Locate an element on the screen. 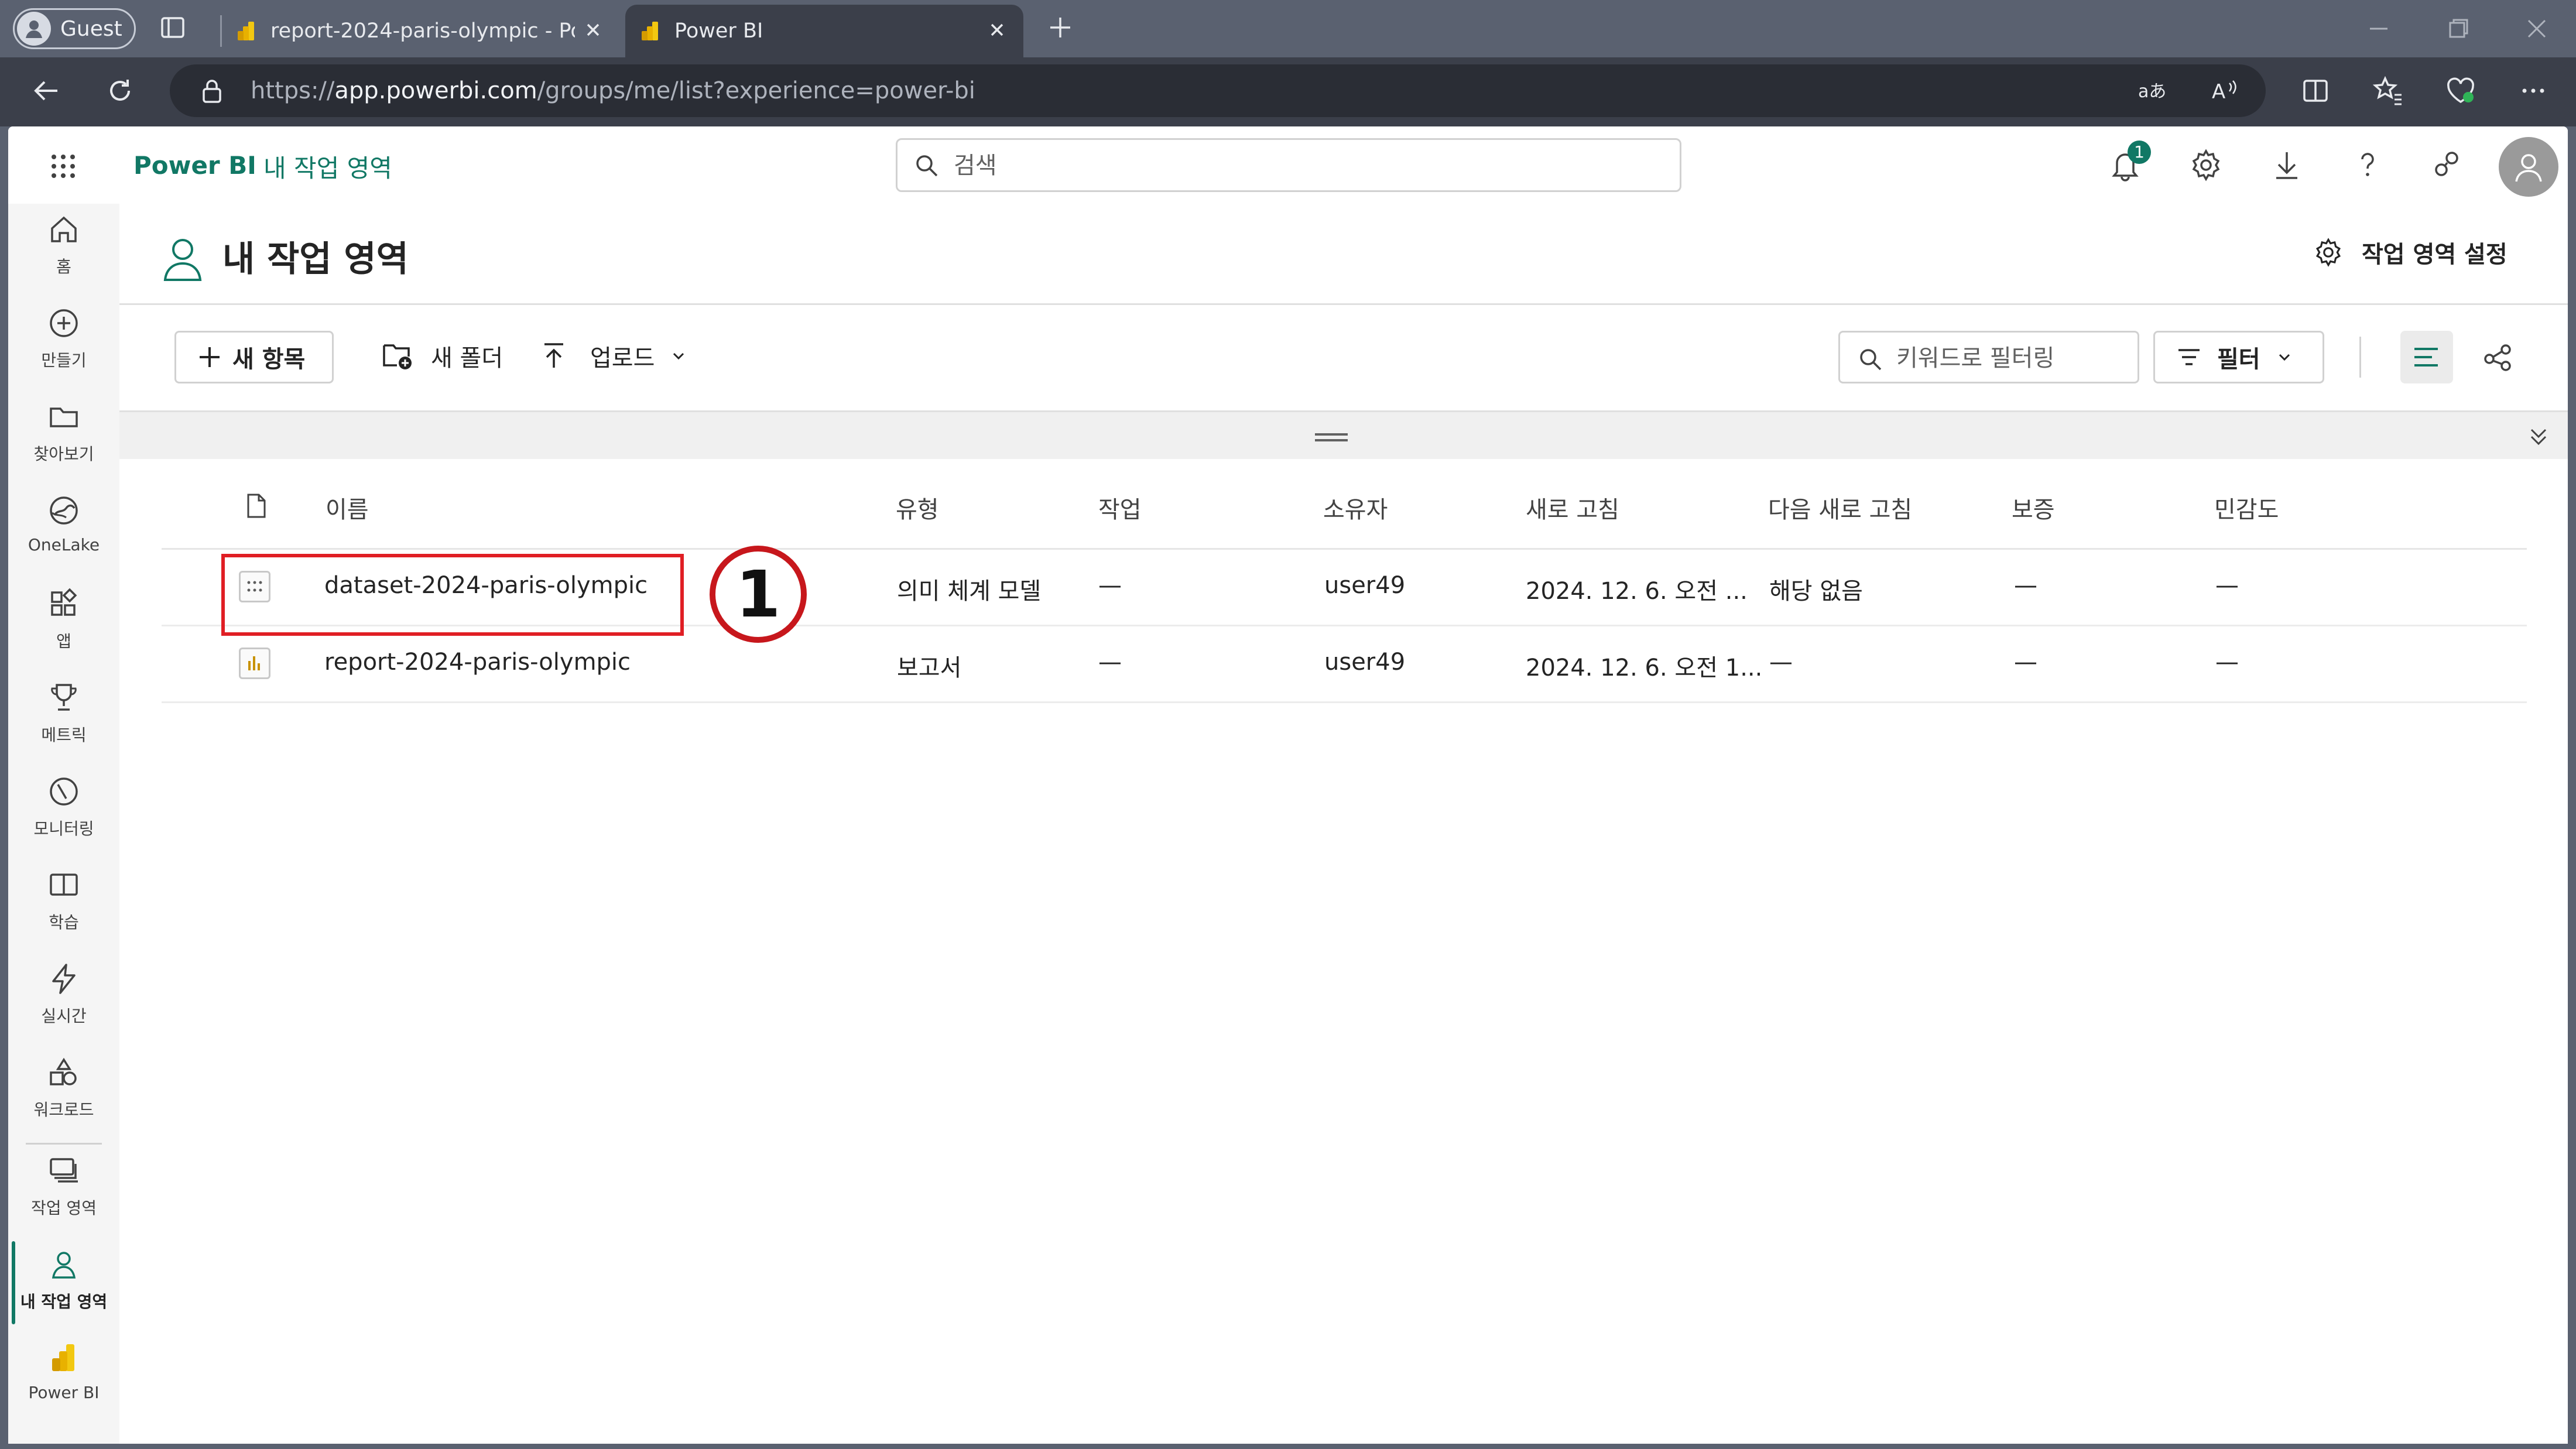  rail-item-powerbi: Power BI is located at coordinates (63, 1378).